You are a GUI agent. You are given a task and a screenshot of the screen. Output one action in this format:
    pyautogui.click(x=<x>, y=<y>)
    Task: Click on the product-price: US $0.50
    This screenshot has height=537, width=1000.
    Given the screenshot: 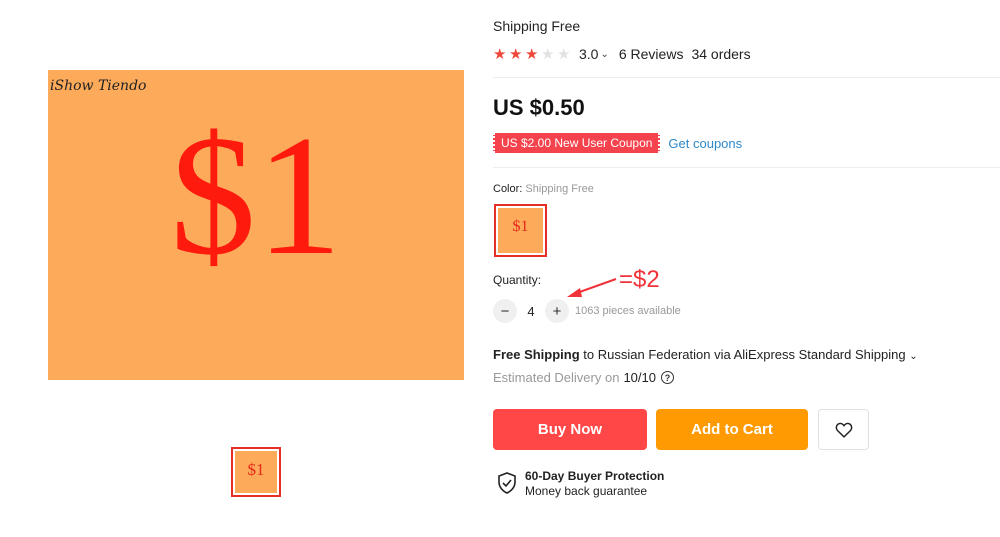 What is the action you would take?
    pyautogui.click(x=539, y=107)
    